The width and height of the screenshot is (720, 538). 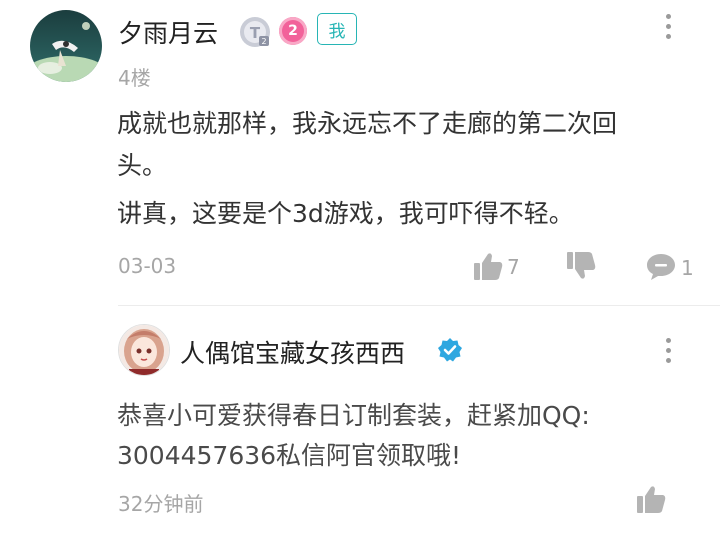 I want to click on comment-bubble-icon, so click(x=661, y=267).